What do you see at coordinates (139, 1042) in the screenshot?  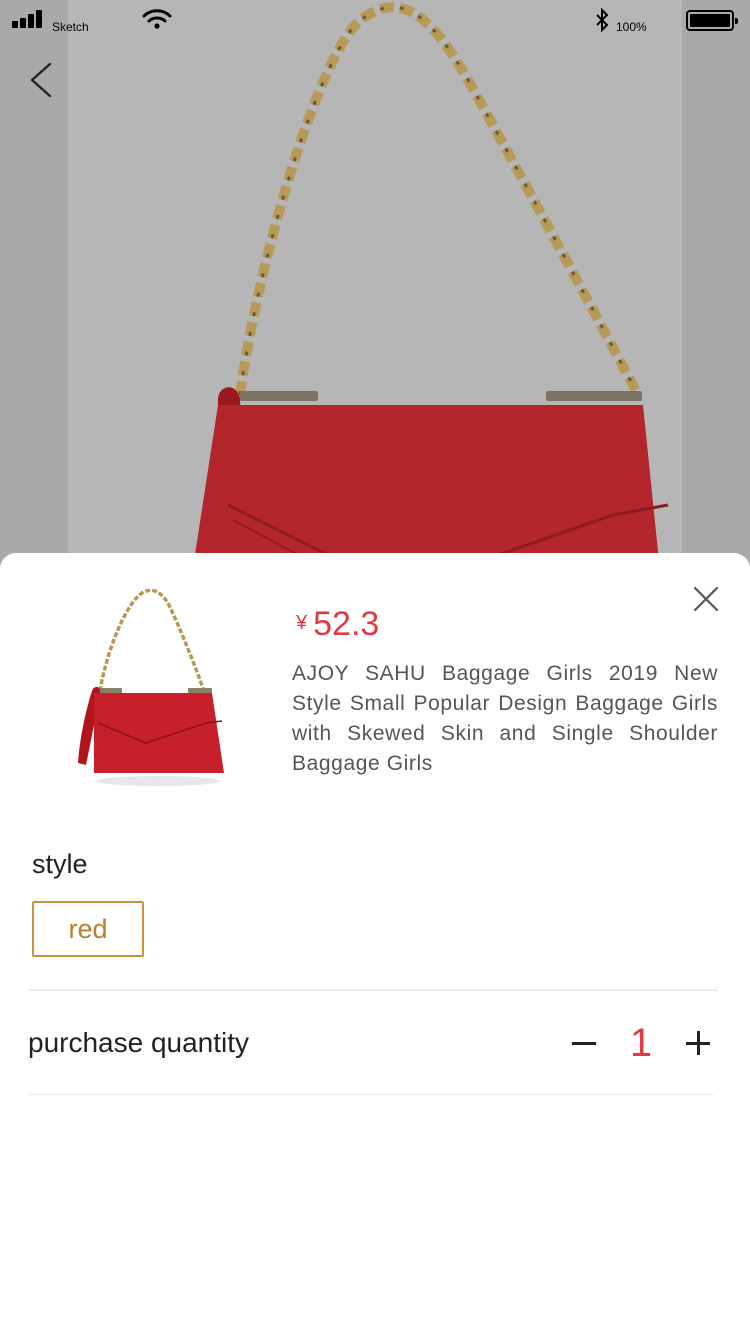 I see `purchase-quantity-label: purchase quantity` at bounding box center [139, 1042].